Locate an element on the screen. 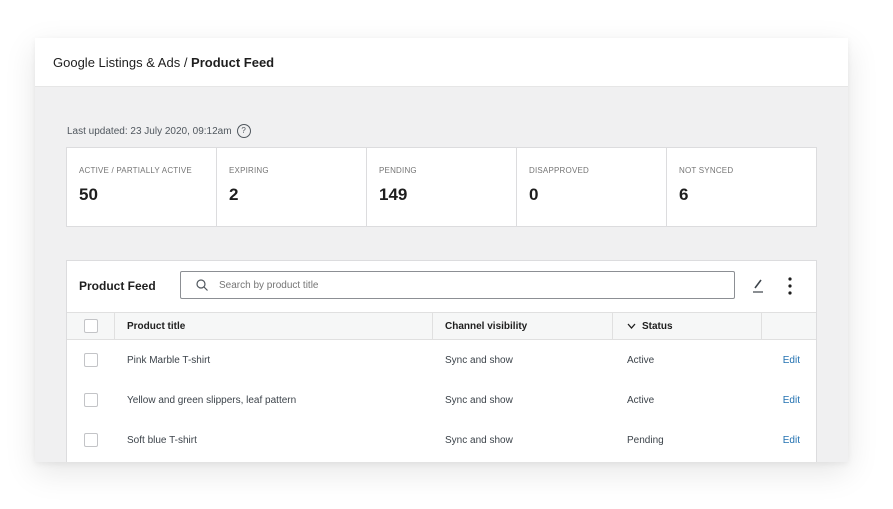  summary-card-value: 149 is located at coordinates (393, 194).